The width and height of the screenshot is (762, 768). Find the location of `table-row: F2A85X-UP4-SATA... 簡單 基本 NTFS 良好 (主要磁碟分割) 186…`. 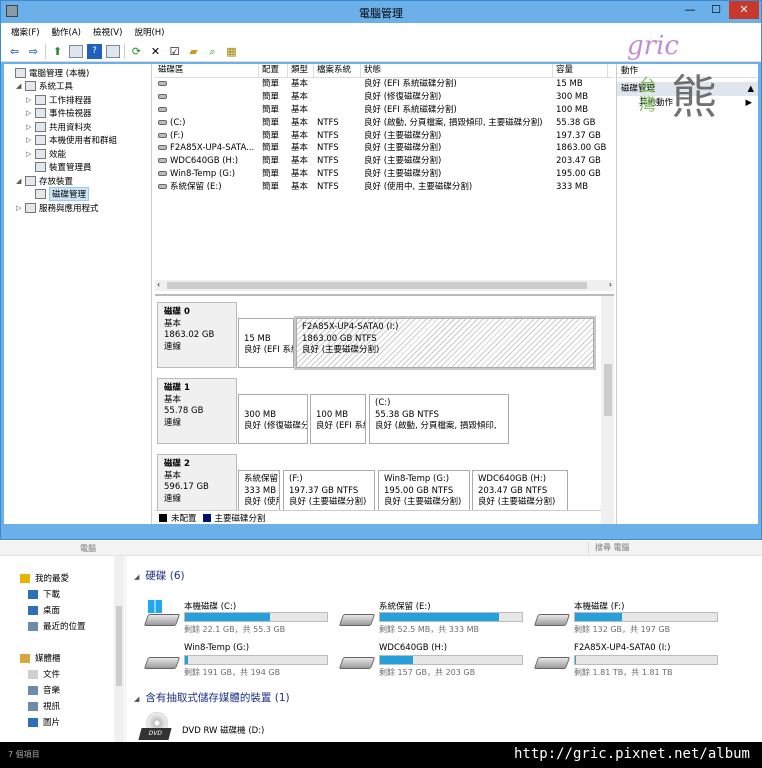

table-row: F2A85X-UP4-SATA... 簡單 基本 NTFS 良好 (主要磁碟分割) 186… is located at coordinates (384, 148).